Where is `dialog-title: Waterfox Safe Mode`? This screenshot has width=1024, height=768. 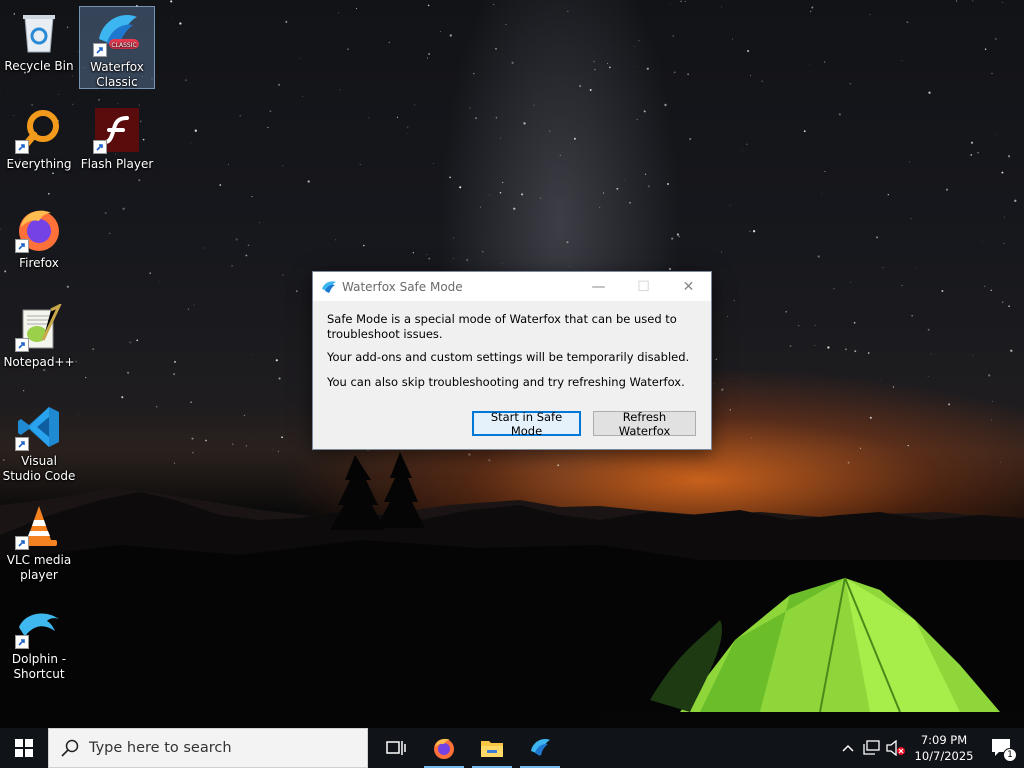 dialog-title: Waterfox Safe Mode is located at coordinates (402, 286).